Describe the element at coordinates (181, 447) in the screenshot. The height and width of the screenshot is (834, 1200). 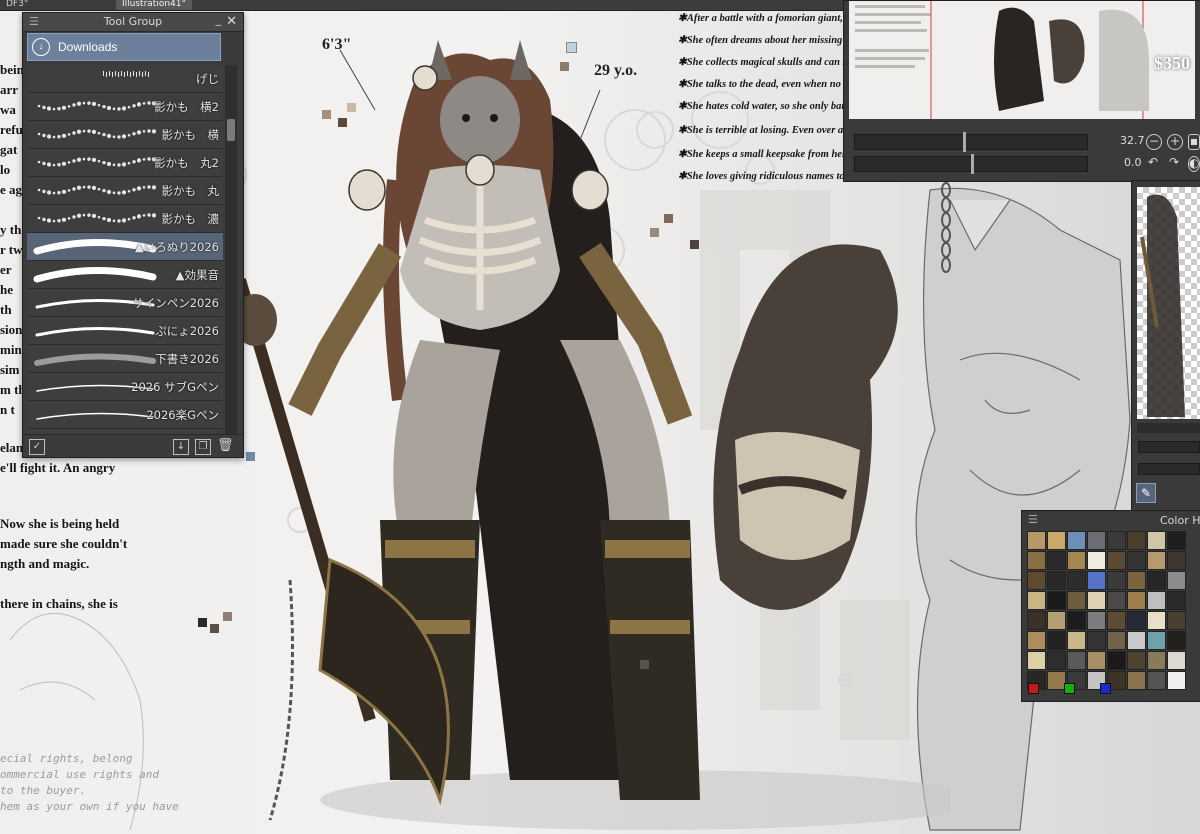
I see `download-icon: ↓` at that location.